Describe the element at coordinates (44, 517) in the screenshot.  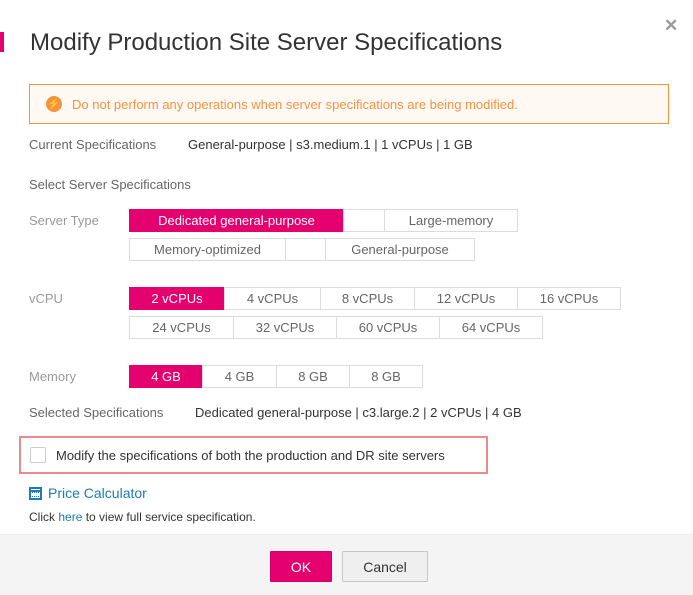
I see `hint-prefix: Click` at that location.